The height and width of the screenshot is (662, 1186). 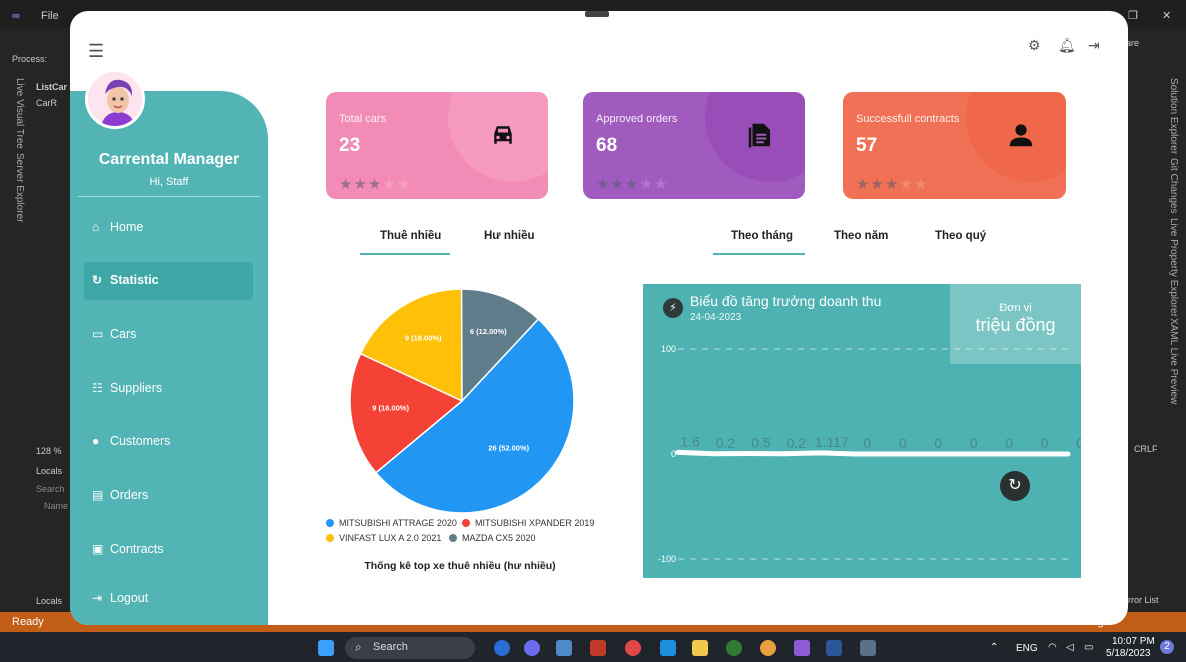 I want to click on bell-icon: 🔔︎, so click(x=1067, y=45).